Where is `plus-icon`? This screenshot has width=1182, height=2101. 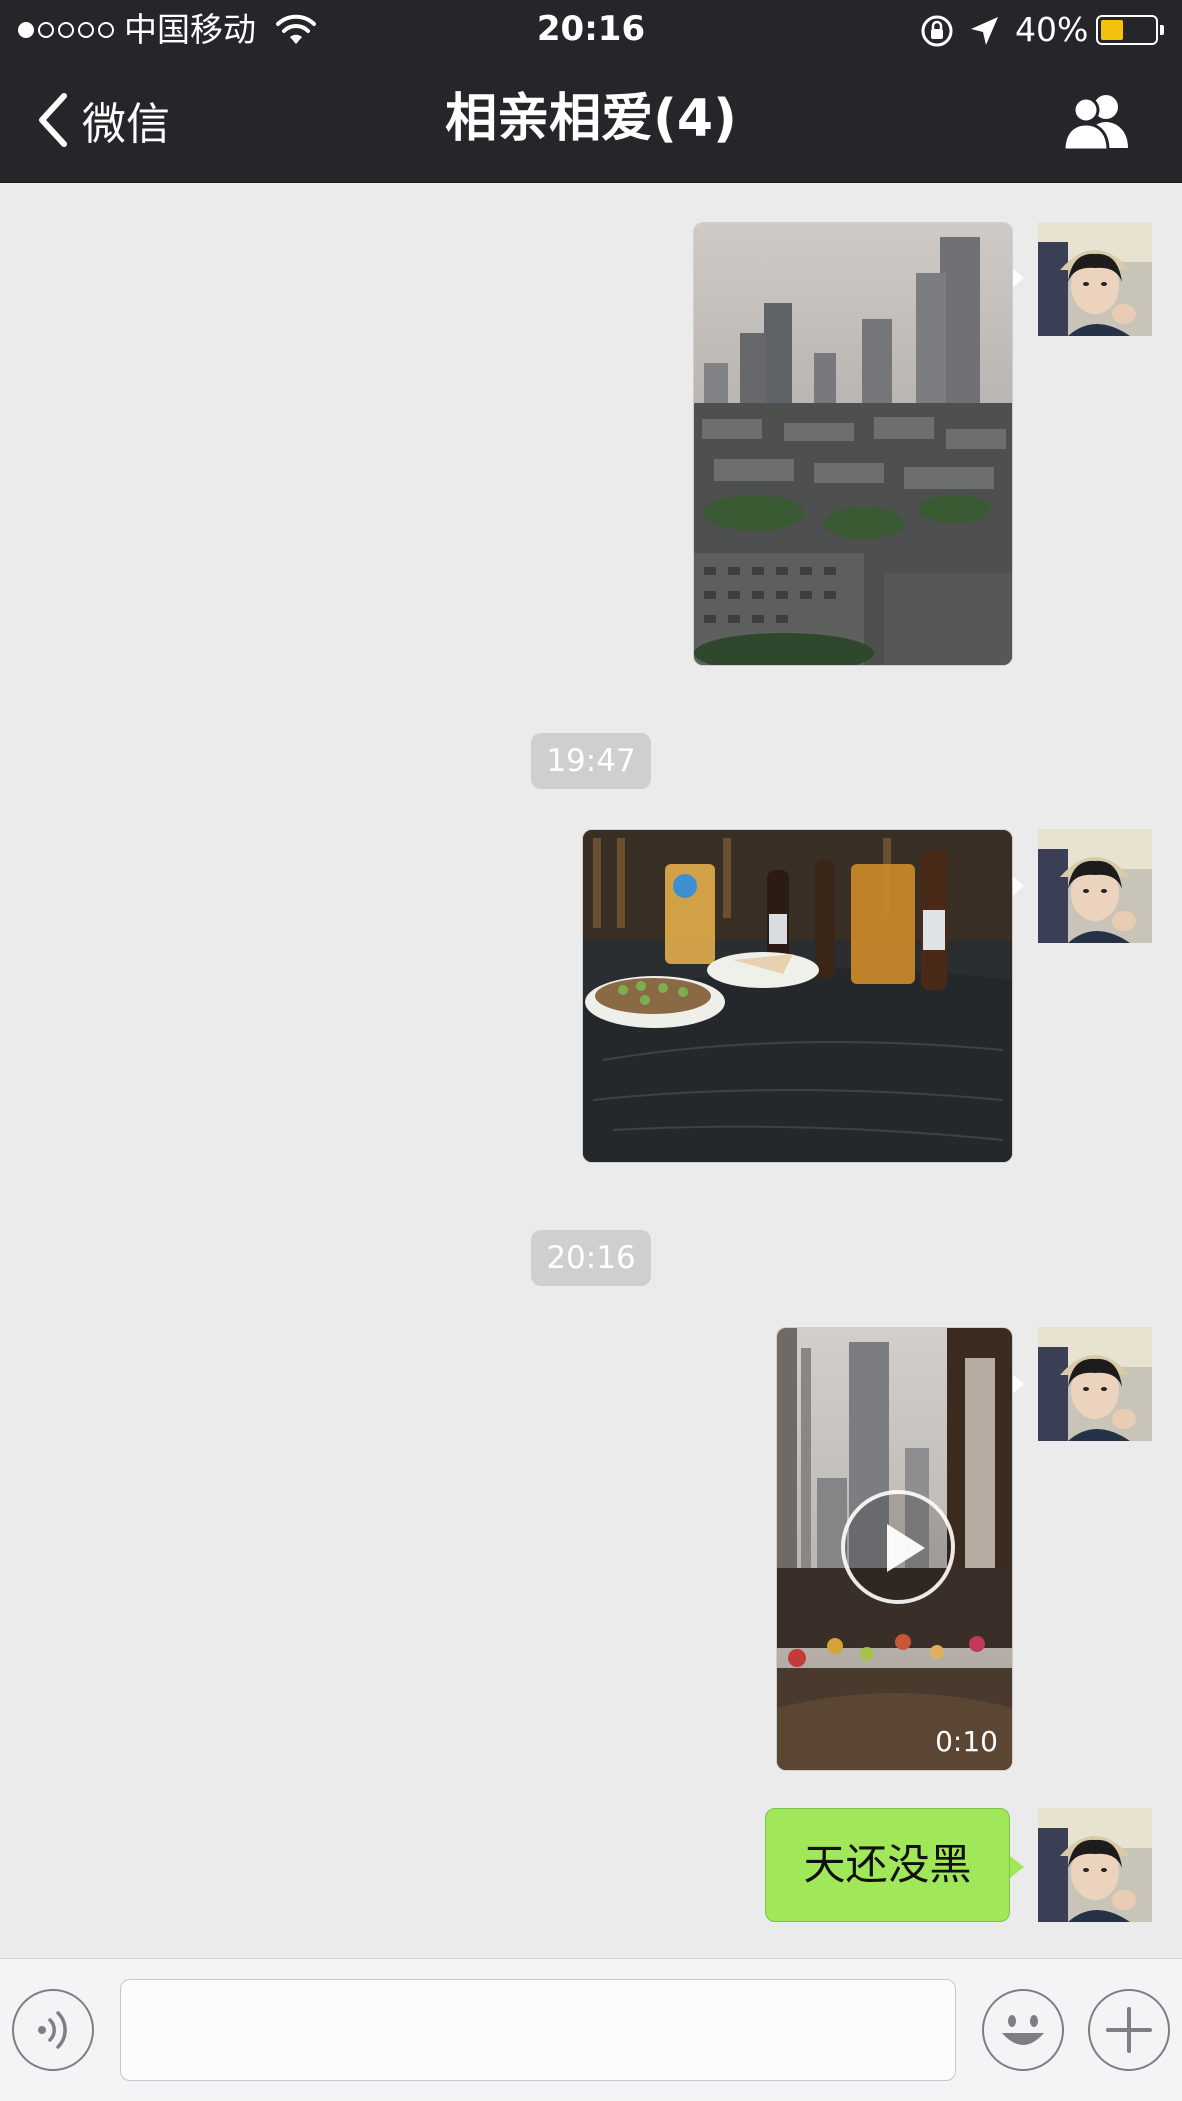
plus-icon is located at coordinates (1129, 2030).